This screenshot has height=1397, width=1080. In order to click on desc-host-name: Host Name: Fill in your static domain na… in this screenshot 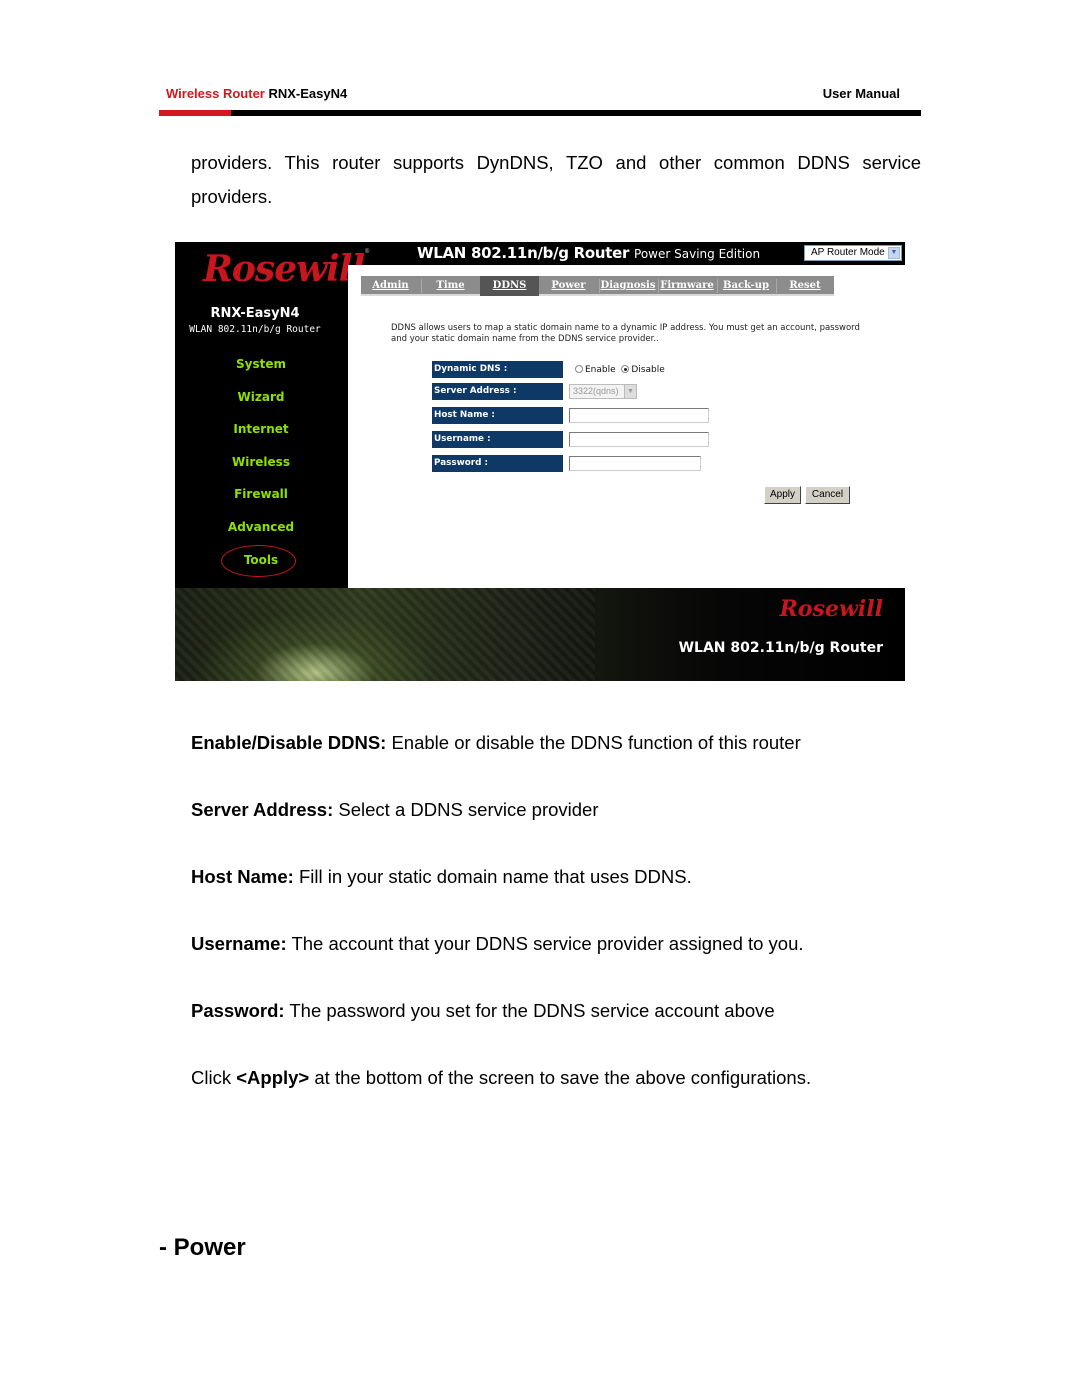, I will do `click(441, 877)`.